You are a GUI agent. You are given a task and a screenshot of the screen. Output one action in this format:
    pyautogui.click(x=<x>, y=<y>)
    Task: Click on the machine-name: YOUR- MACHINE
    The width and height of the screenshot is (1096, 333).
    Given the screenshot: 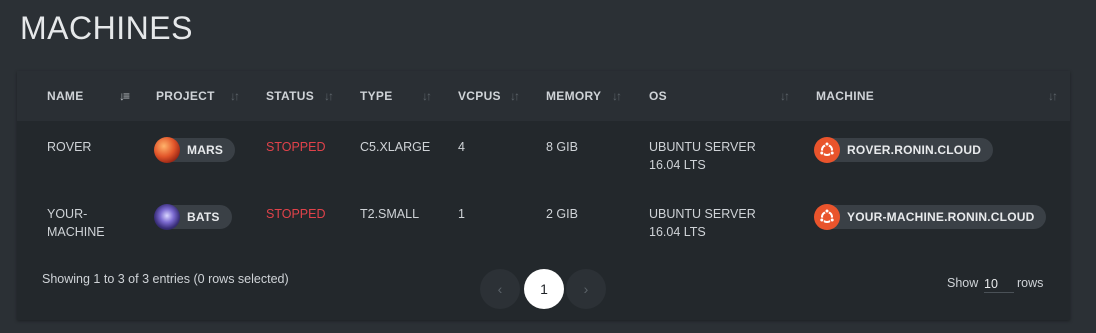 What is the action you would take?
    pyautogui.click(x=76, y=223)
    